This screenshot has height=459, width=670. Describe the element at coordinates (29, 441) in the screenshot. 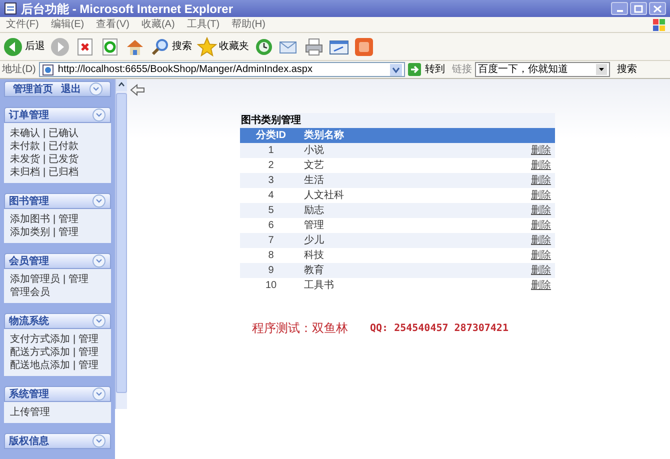

I see `section-title: 版权信息` at that location.